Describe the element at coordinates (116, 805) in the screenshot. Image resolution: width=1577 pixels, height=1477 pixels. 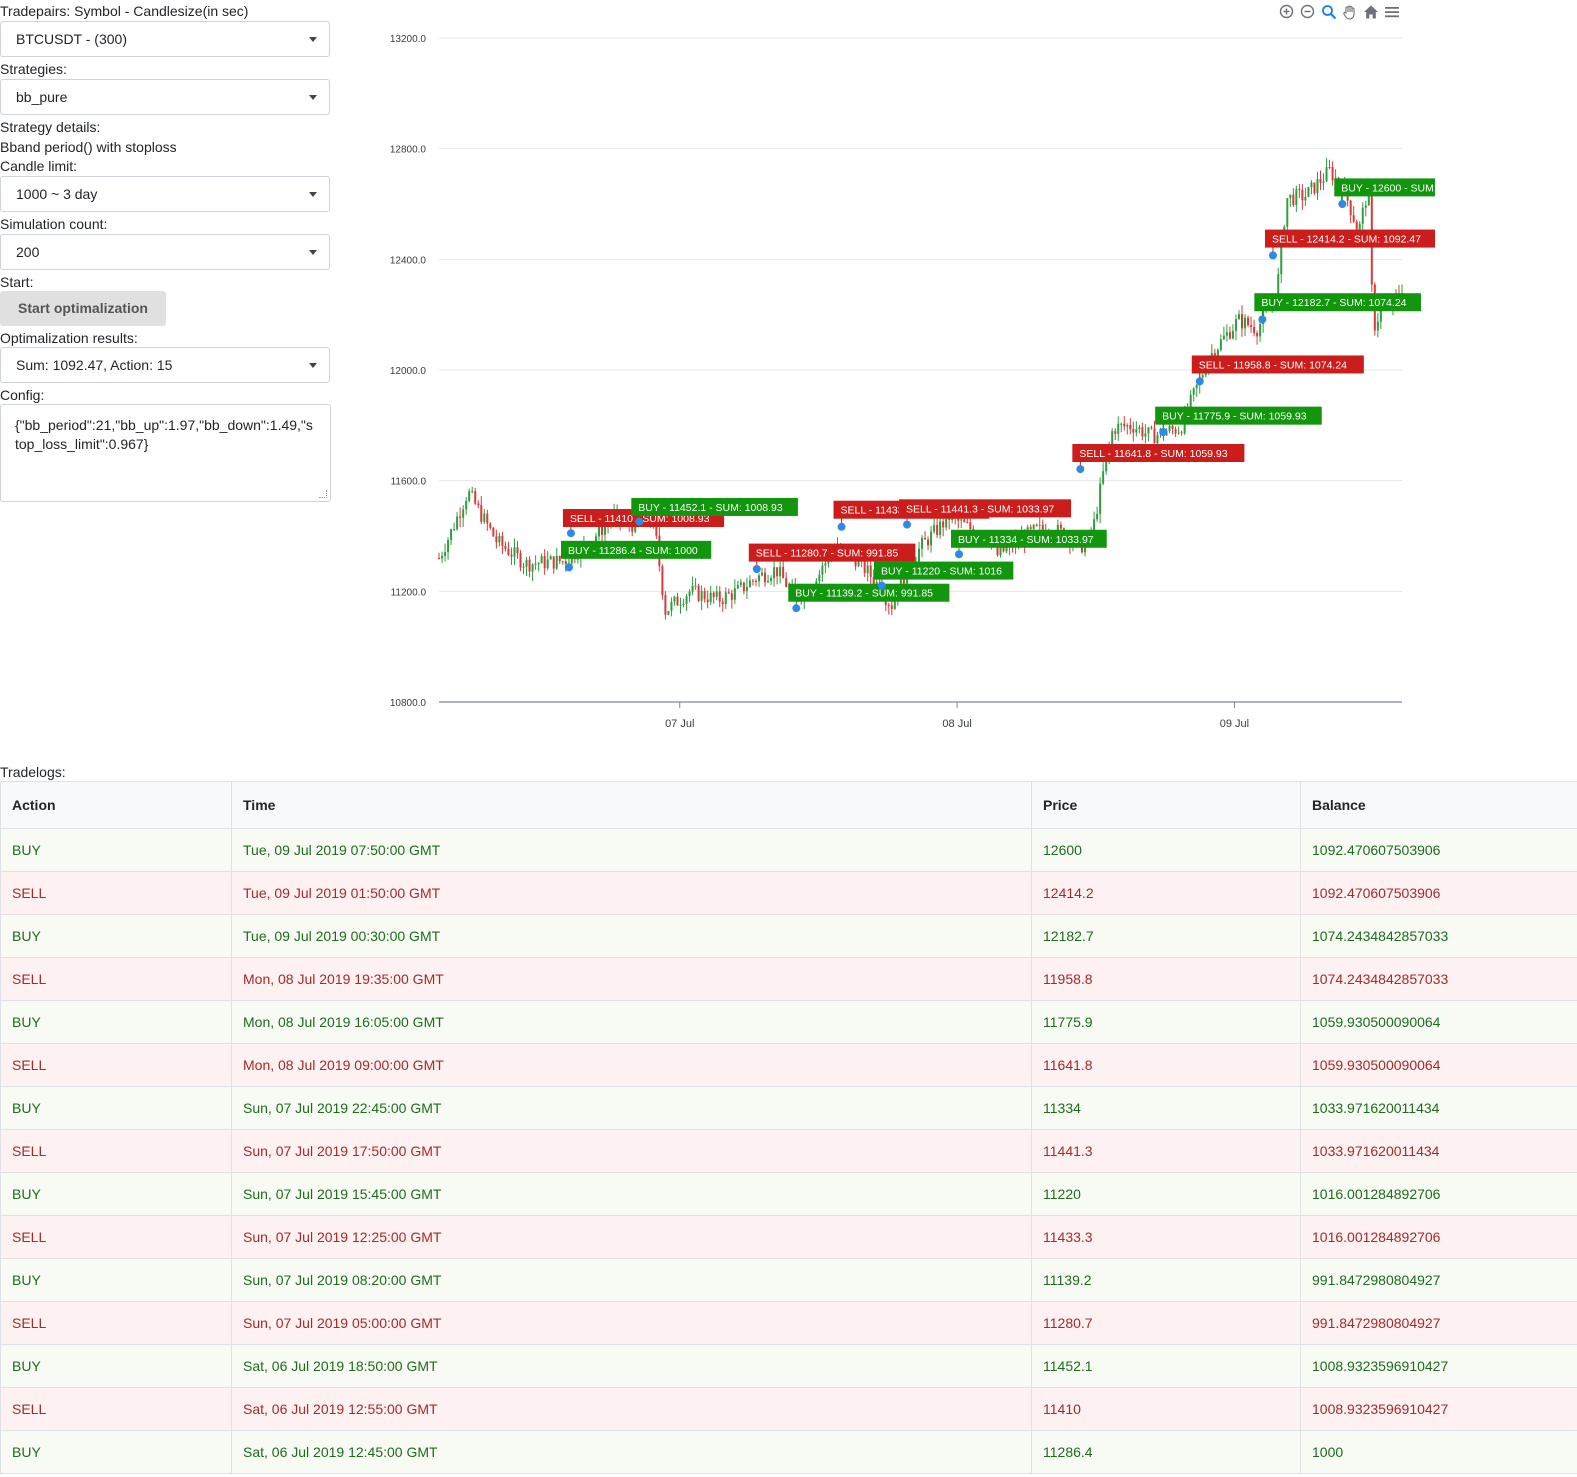
I see `column-header-action: Action` at that location.